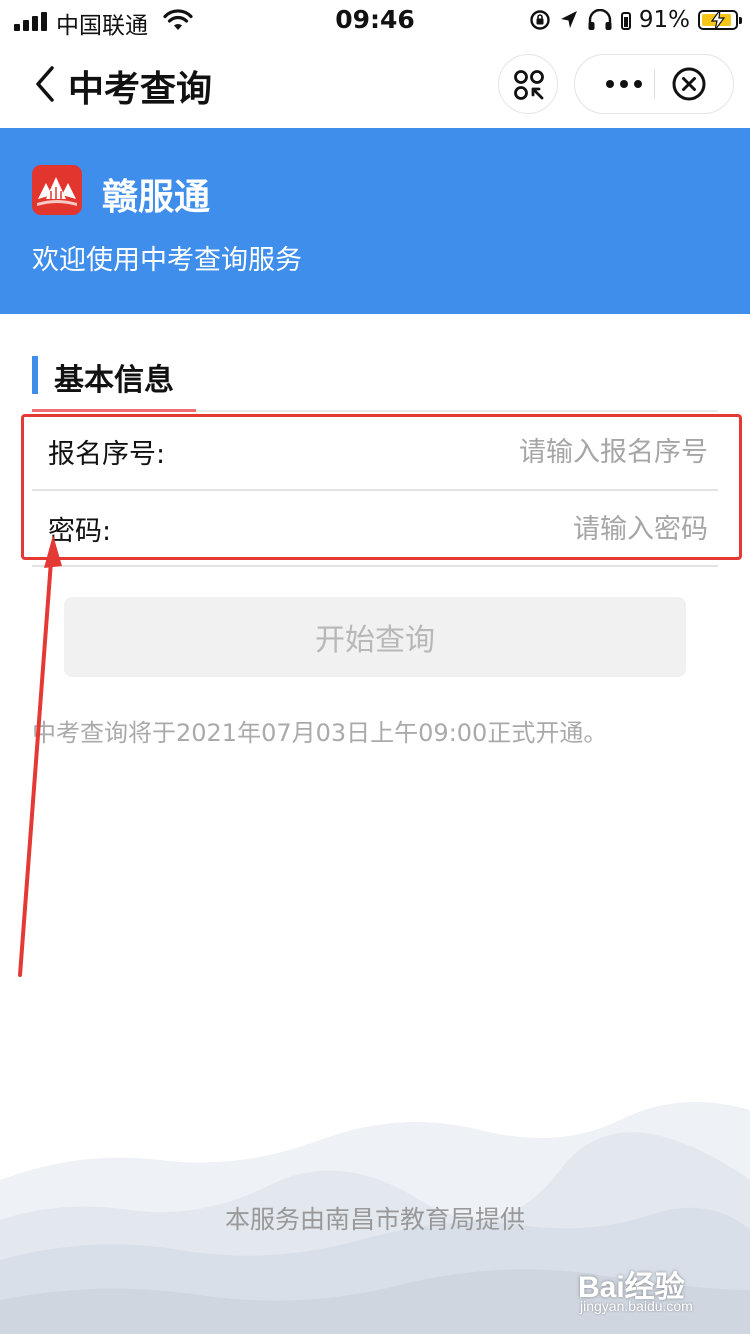 The width and height of the screenshot is (750, 1334). I want to click on battery-percent: 91%, so click(664, 20).